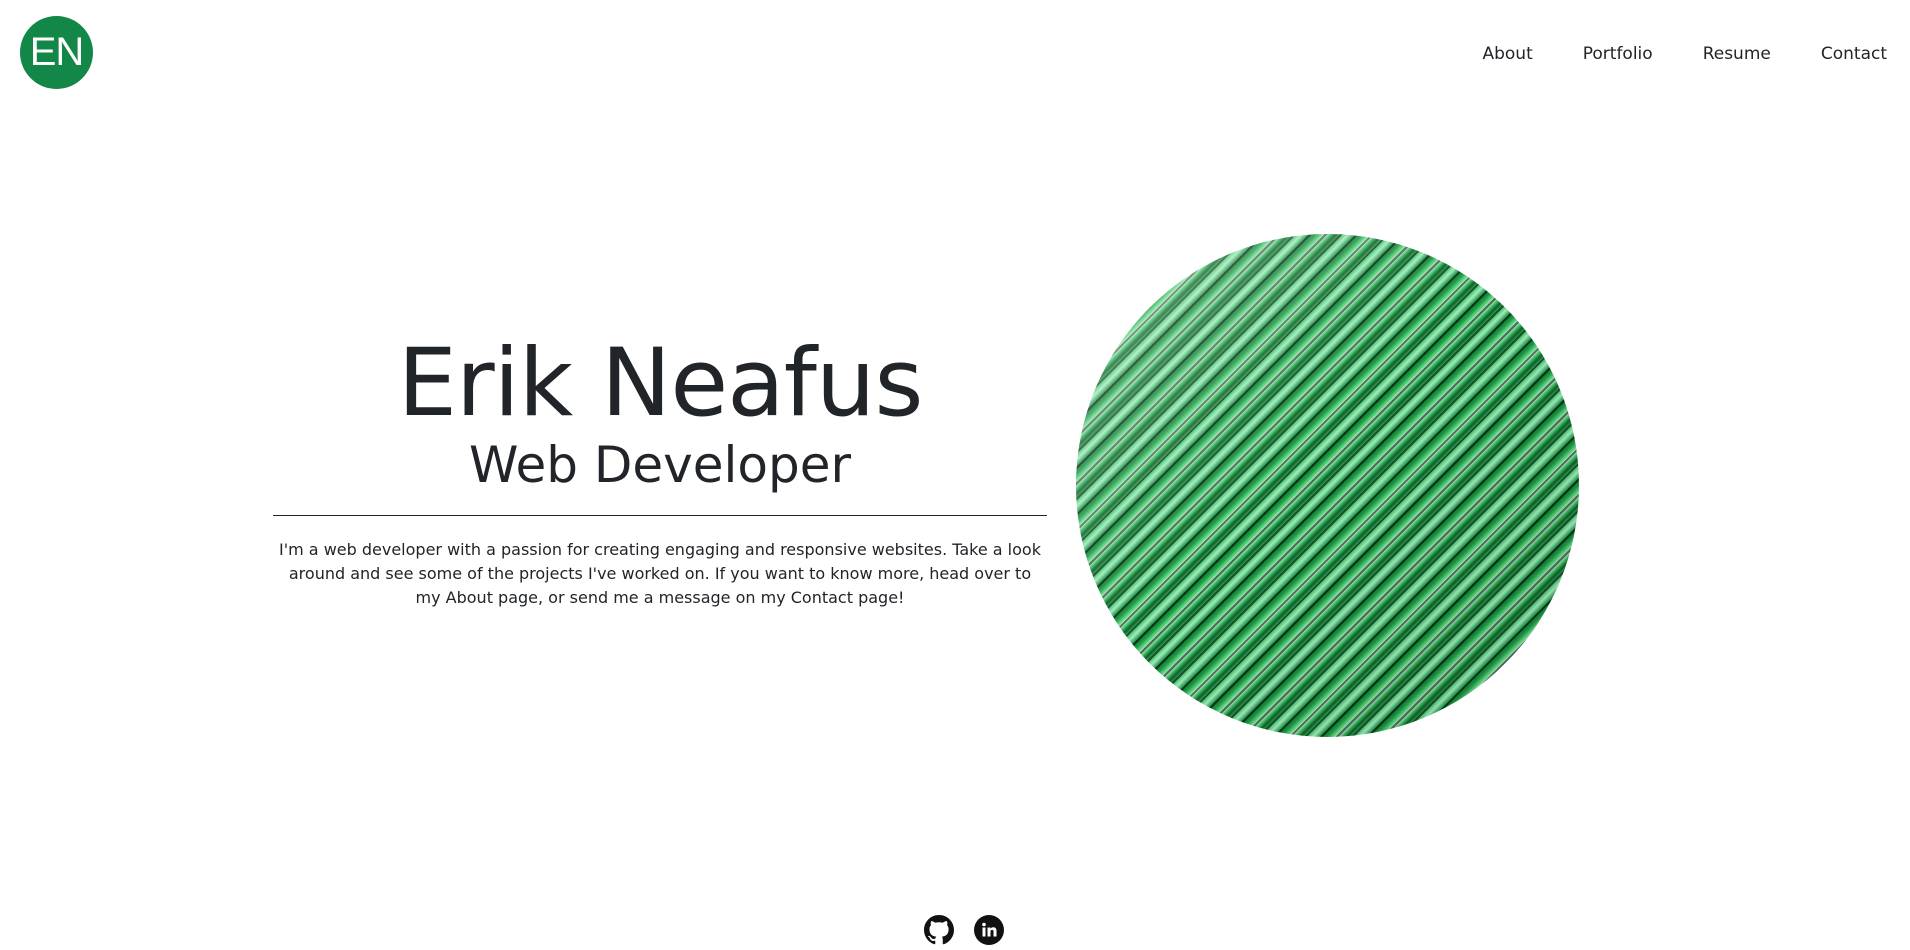 The image size is (1910, 950). What do you see at coordinates (660, 383) in the screenshot?
I see `hero-name: Erik Neafus` at bounding box center [660, 383].